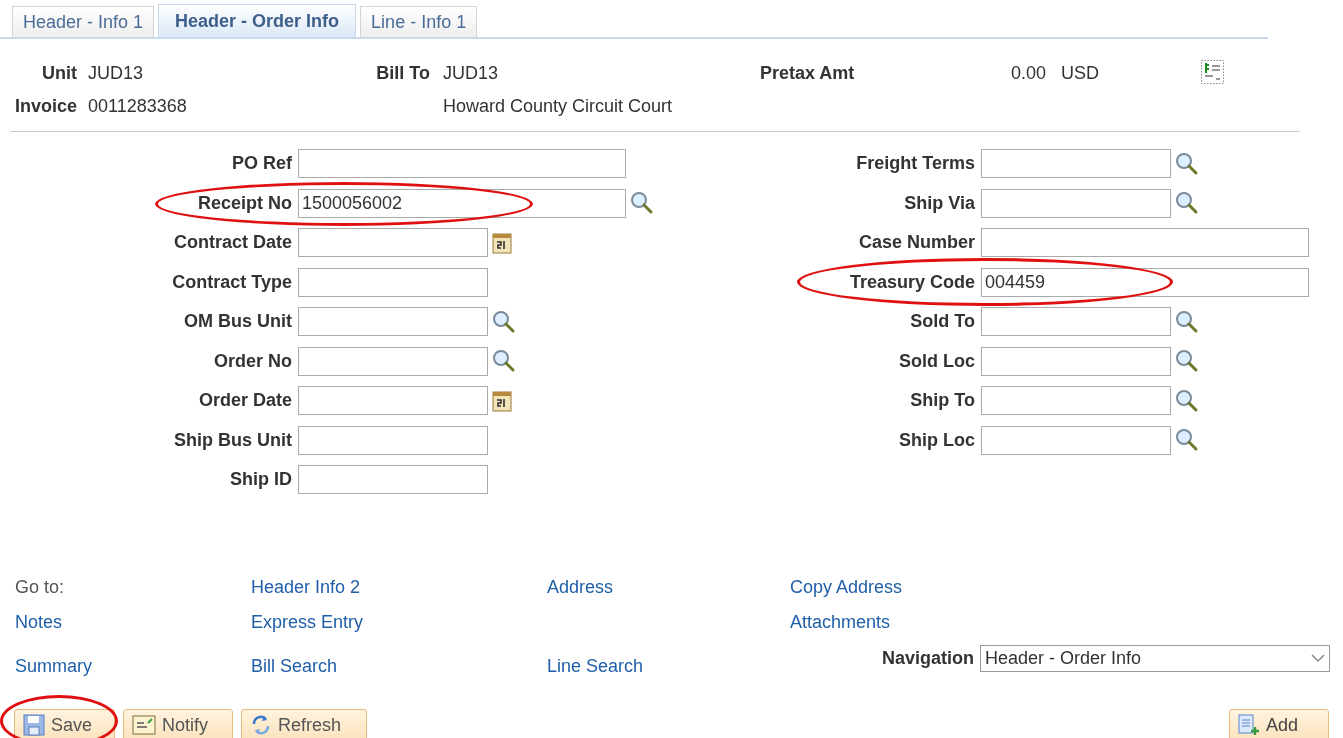  Describe the element at coordinates (939, 203) in the screenshot. I see `field-label: Ship Via` at that location.